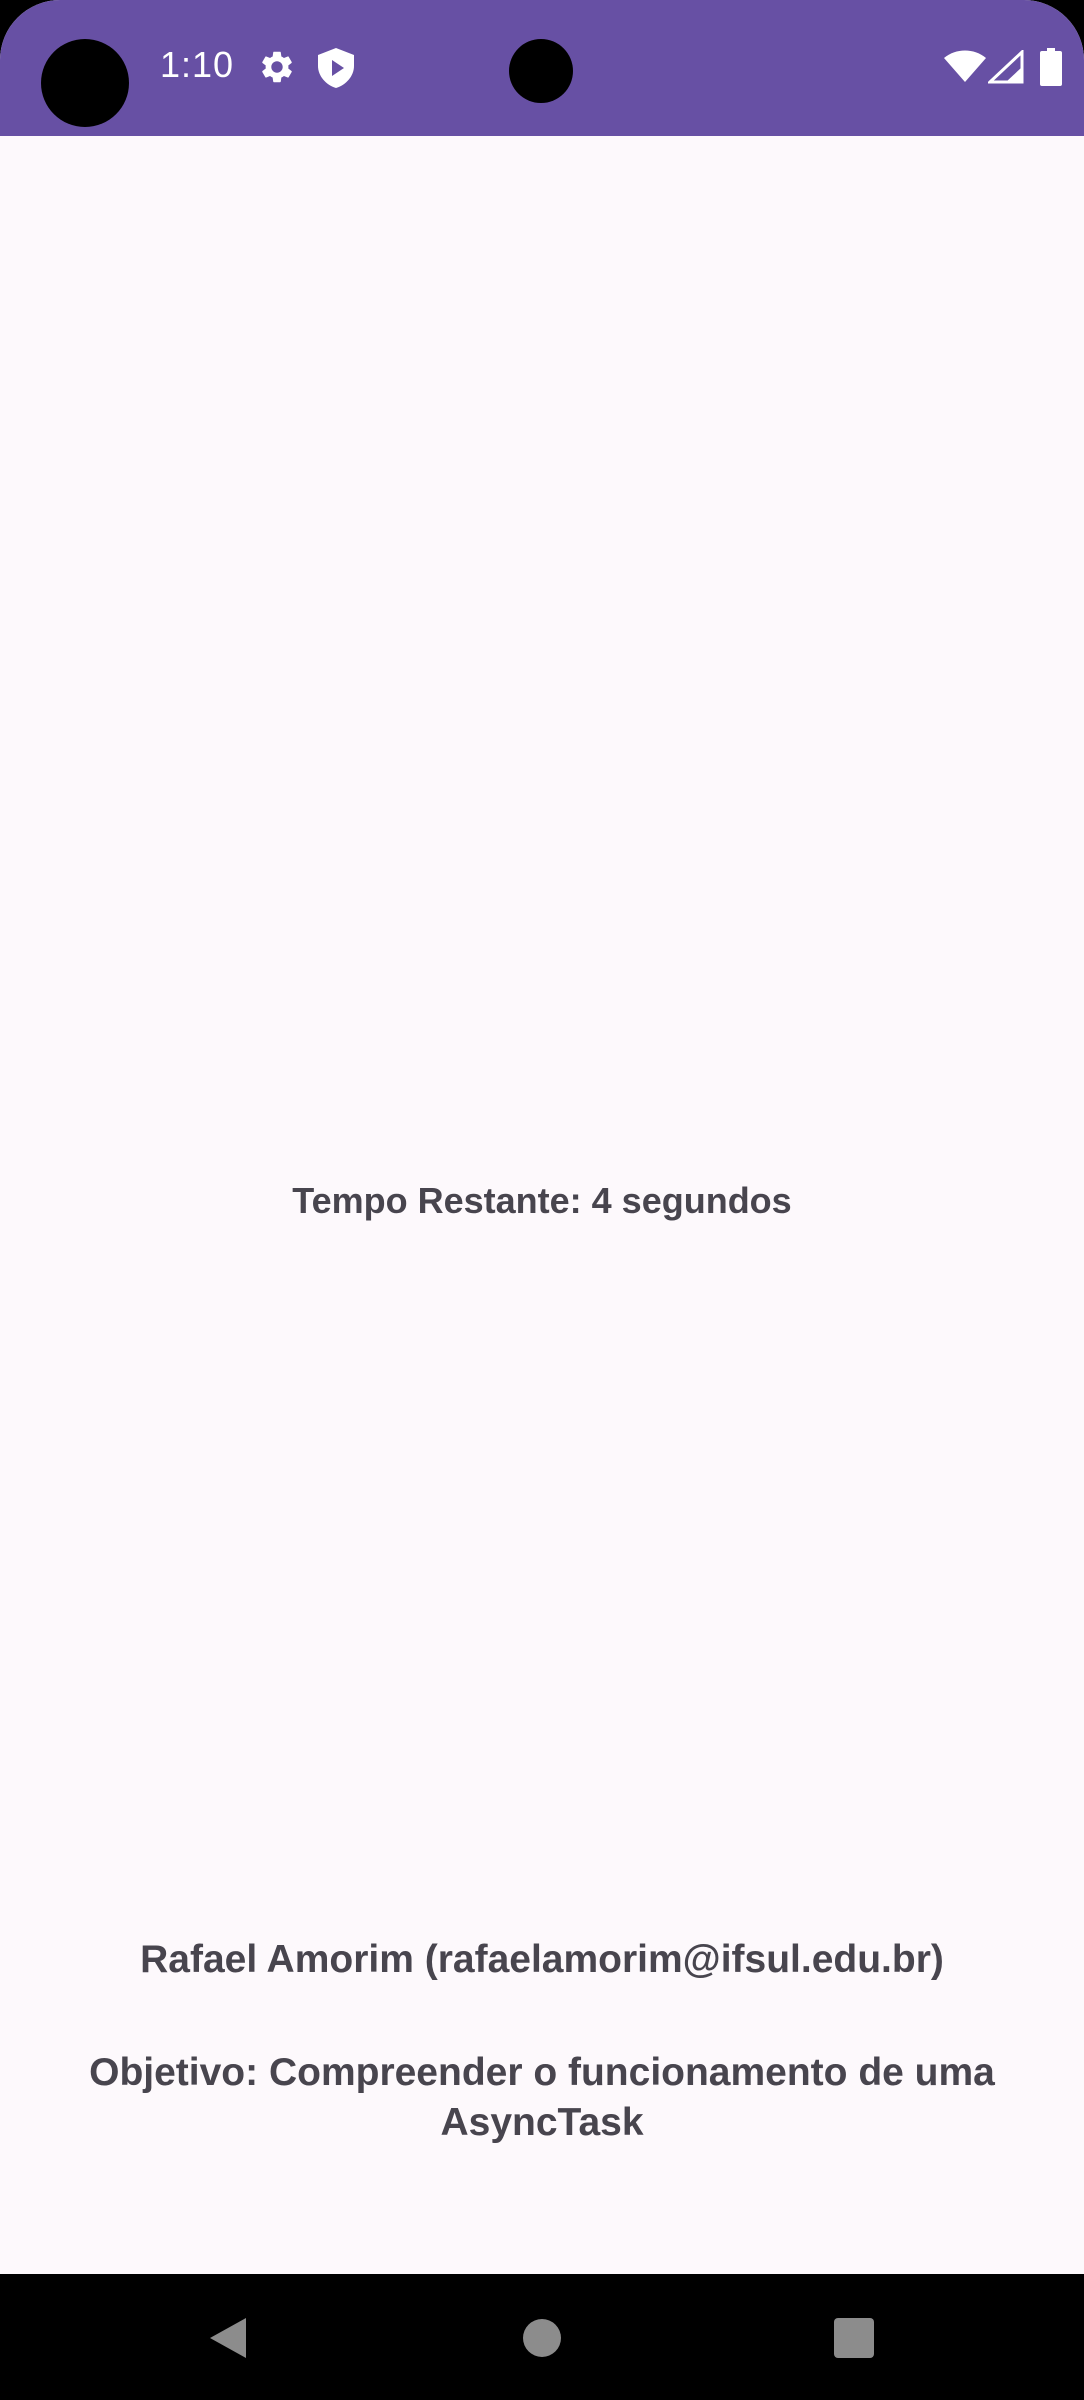 The width and height of the screenshot is (1084, 2400). Describe the element at coordinates (336, 68) in the screenshot. I see `shield-icon` at that location.